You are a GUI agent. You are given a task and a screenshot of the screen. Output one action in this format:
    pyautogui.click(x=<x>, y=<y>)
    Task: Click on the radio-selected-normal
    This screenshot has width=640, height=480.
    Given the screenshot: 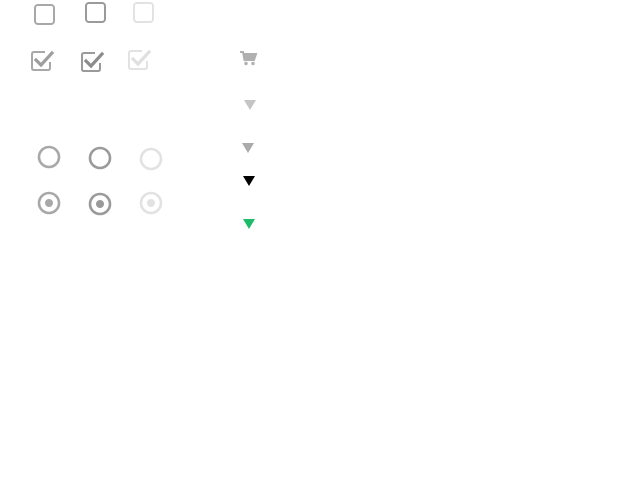 What is the action you would take?
    pyautogui.click(x=49, y=203)
    